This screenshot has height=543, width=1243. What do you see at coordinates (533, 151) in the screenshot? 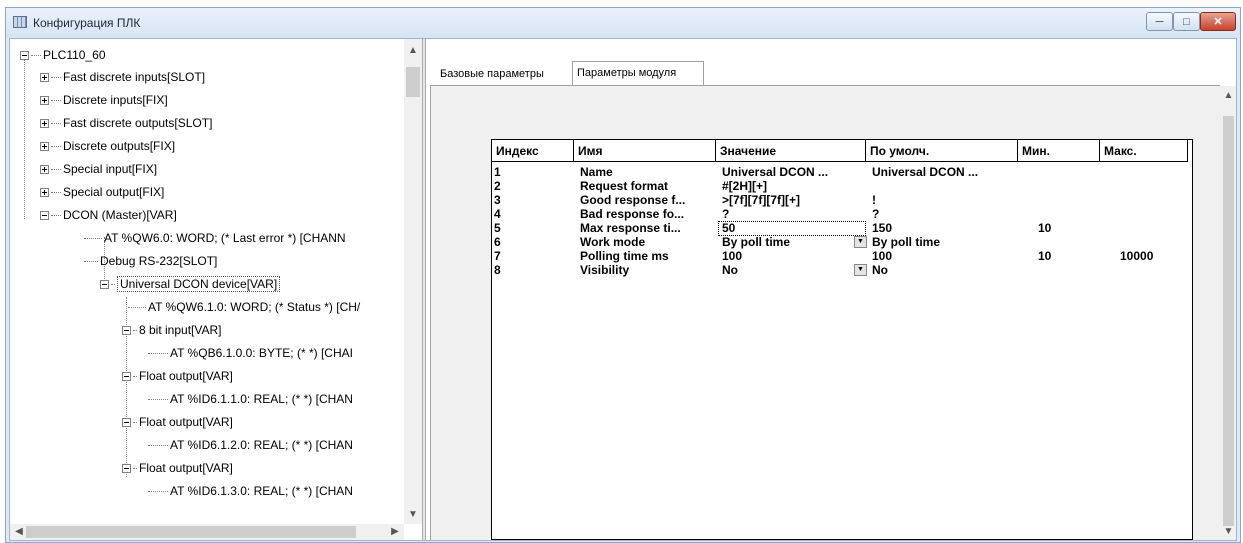
I see `column-header-index: Индекс` at bounding box center [533, 151].